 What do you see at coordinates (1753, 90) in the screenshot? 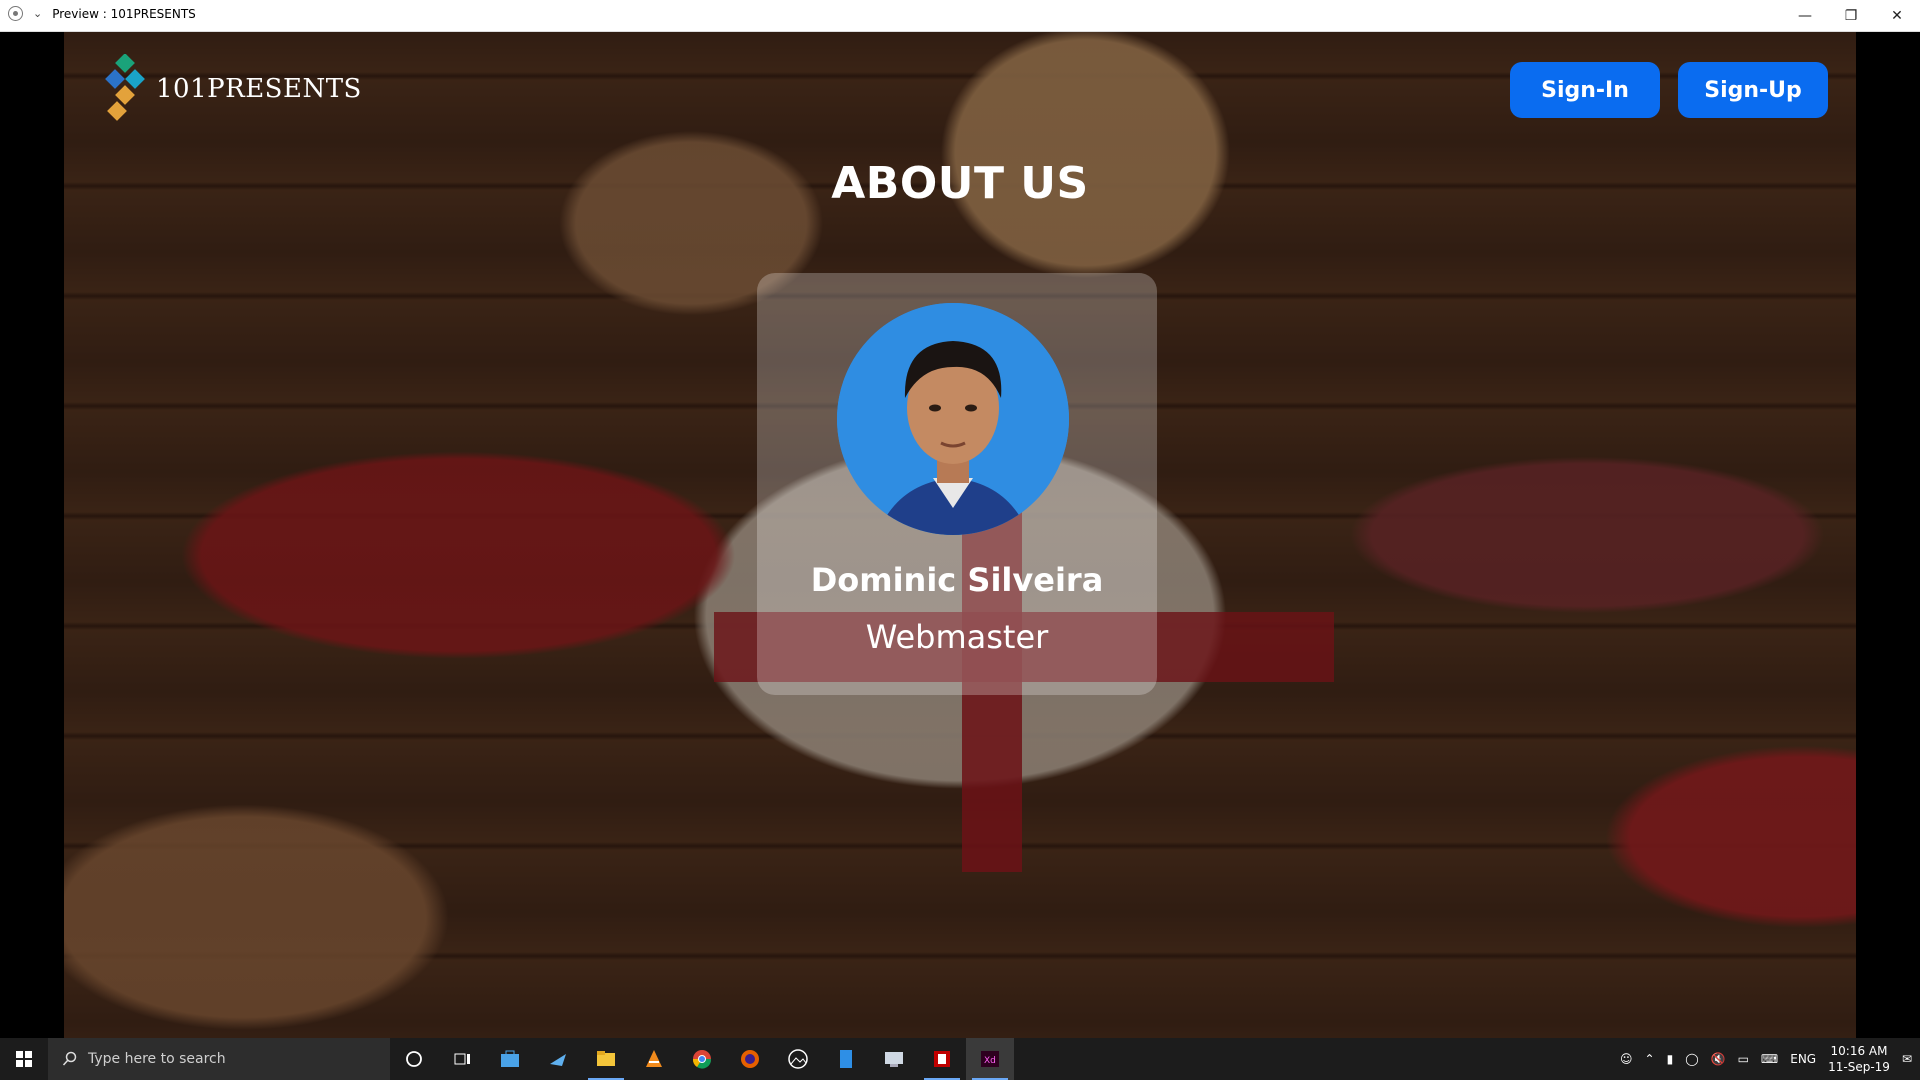
I see `sign-up-button: Sign-Up` at bounding box center [1753, 90].